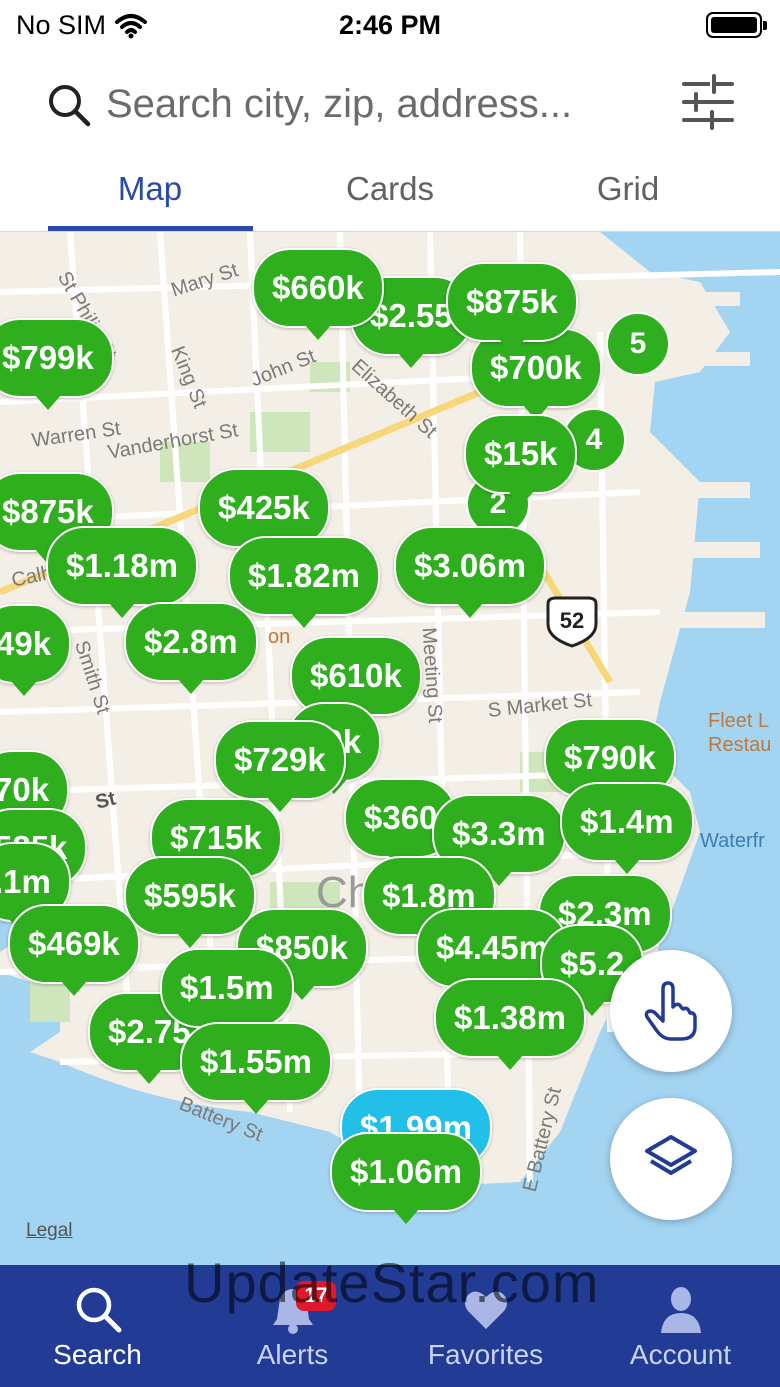  What do you see at coordinates (190, 902) in the screenshot?
I see `price-pin: $595k` at bounding box center [190, 902].